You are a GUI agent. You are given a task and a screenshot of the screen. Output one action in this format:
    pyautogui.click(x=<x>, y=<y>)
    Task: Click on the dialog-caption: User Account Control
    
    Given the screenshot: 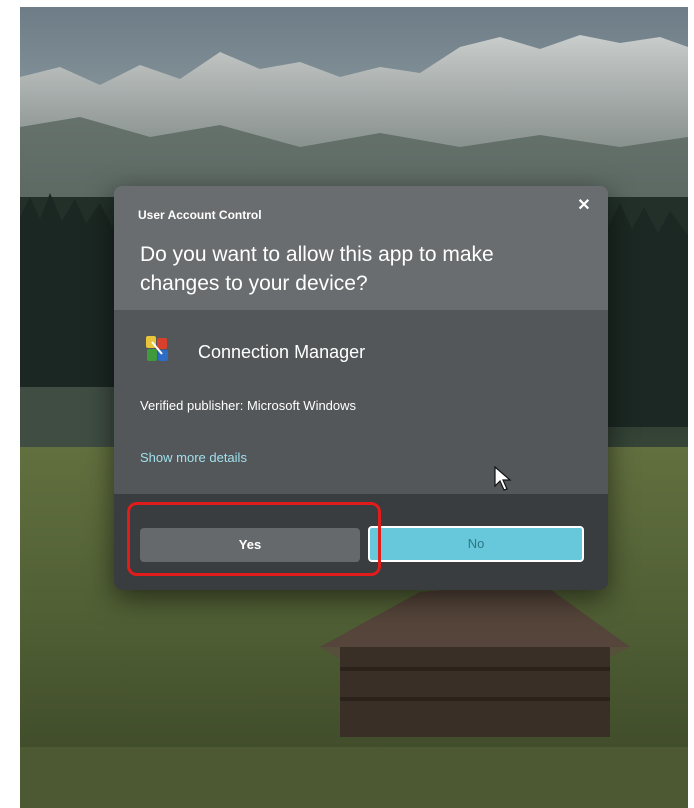 What is the action you would take?
    pyautogui.click(x=200, y=215)
    